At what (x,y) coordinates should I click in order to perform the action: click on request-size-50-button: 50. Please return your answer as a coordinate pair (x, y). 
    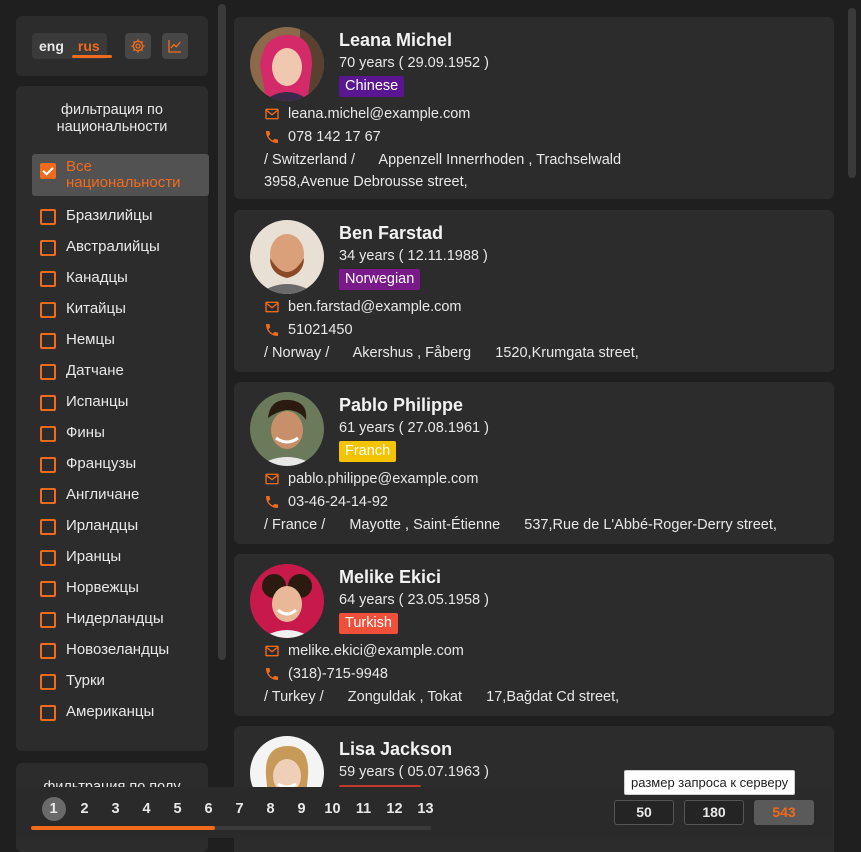
    Looking at the image, I should click on (644, 812).